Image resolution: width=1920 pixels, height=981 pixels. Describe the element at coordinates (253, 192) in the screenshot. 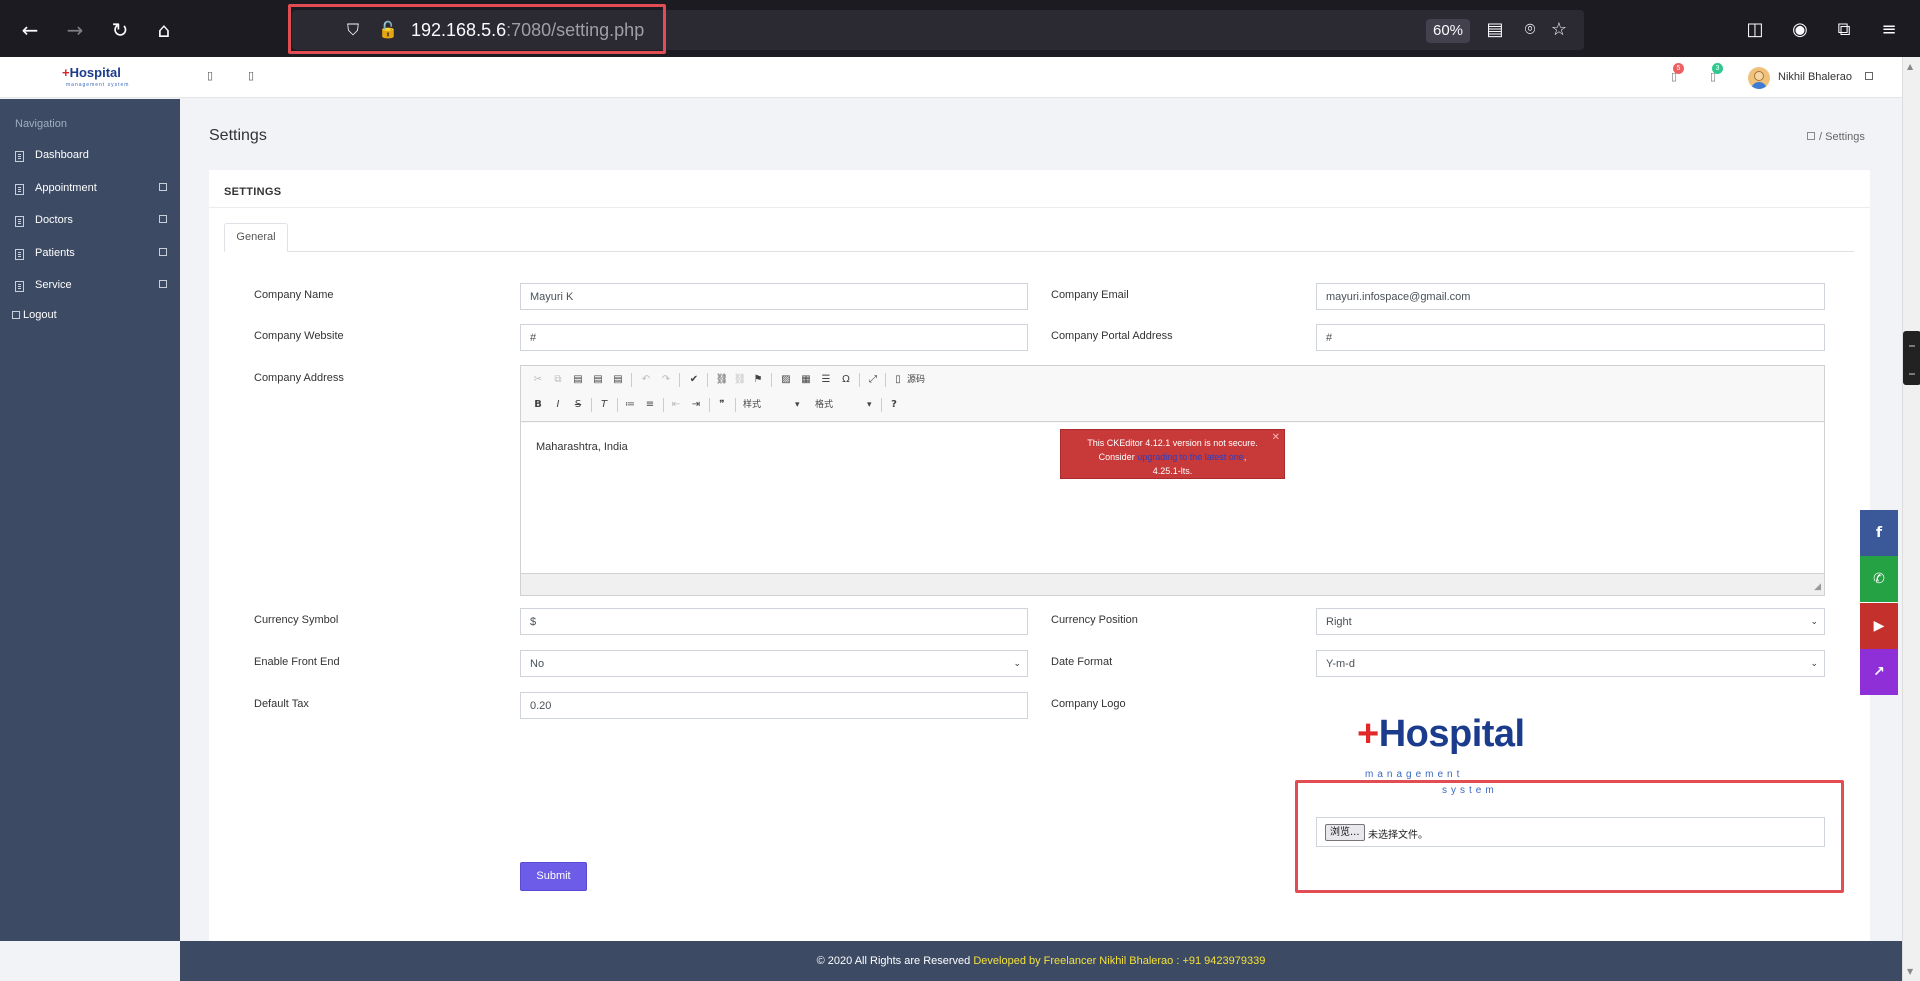

I see `card-title: SETTINGS` at that location.